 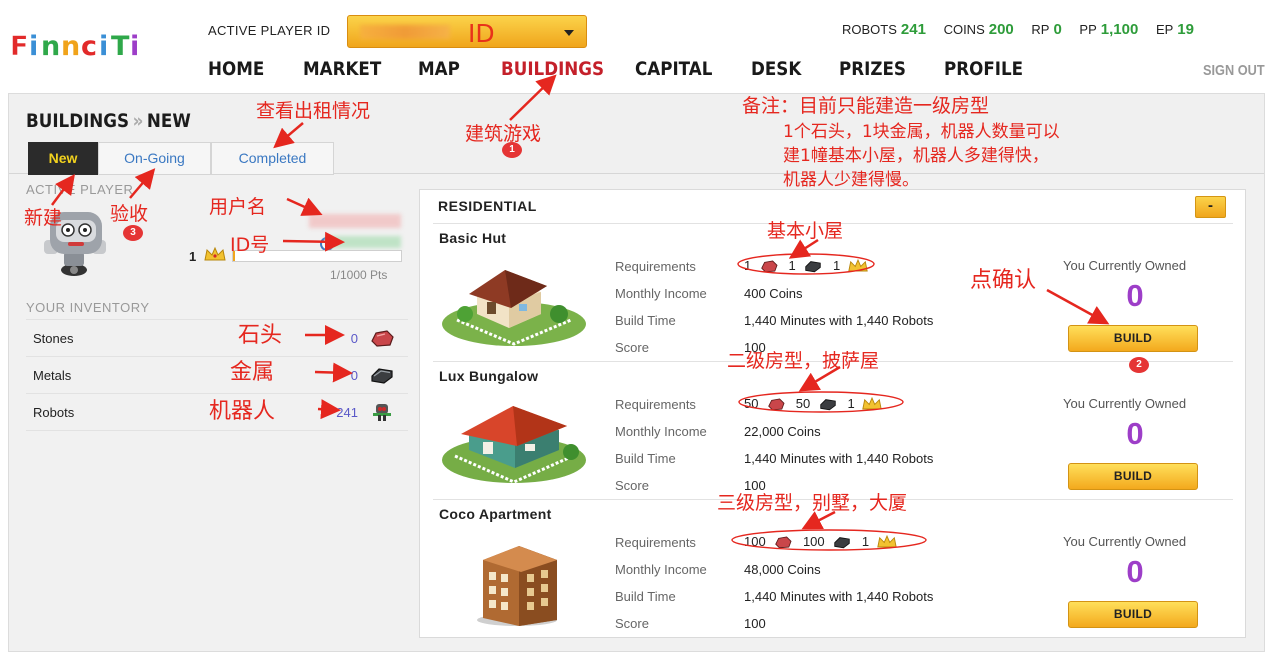 I want to click on nav-buildings: BUILDINGS, so click(x=552, y=69).